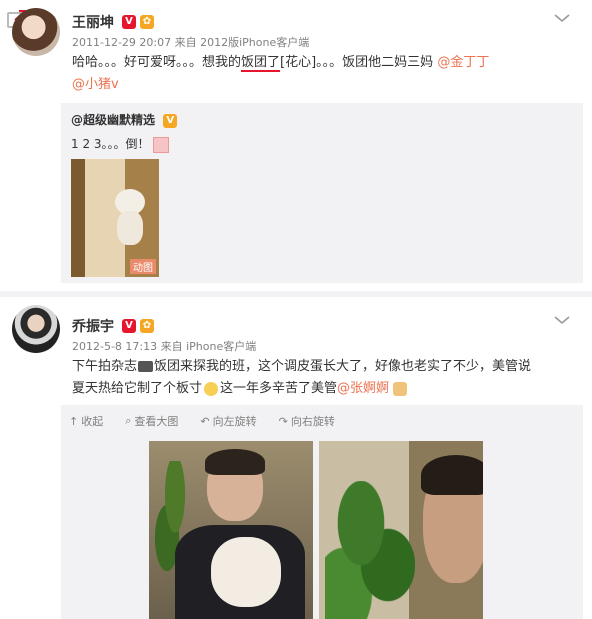  What do you see at coordinates (205, 421) in the screenshot?
I see `rotate-left-icon: ↶` at bounding box center [205, 421].